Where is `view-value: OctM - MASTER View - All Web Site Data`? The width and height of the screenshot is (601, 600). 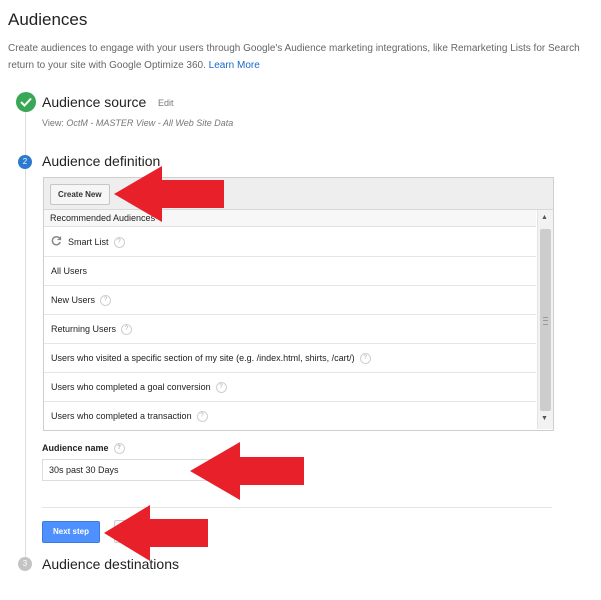
view-value: OctM - MASTER View - All Web Site Data is located at coordinates (150, 123).